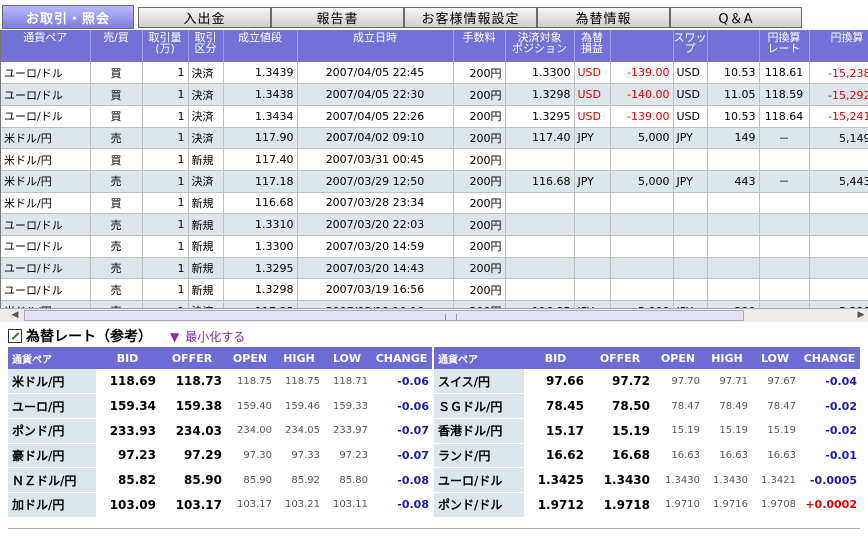 This screenshot has height=548, width=868. I want to click on scroll-grip-icon, so click(451, 317).